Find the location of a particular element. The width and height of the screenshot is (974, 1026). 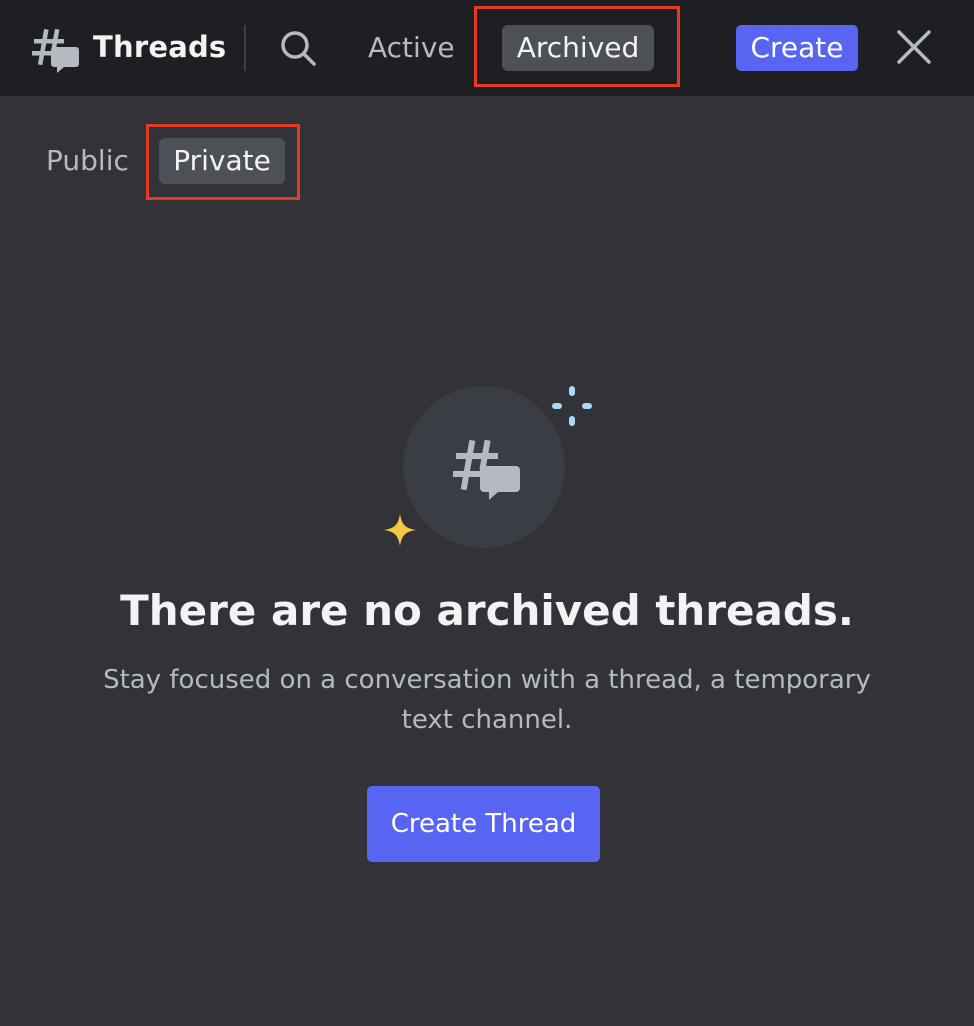

star-sparkle-icon is located at coordinates (400, 530).